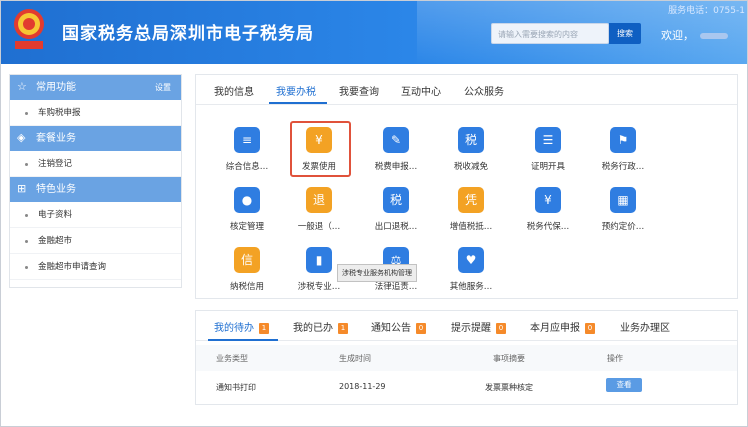 Image resolution: width=748 pixels, height=427 pixels. What do you see at coordinates (236, 387) in the screenshot?
I see `row-type: 通知书打印` at bounding box center [236, 387].